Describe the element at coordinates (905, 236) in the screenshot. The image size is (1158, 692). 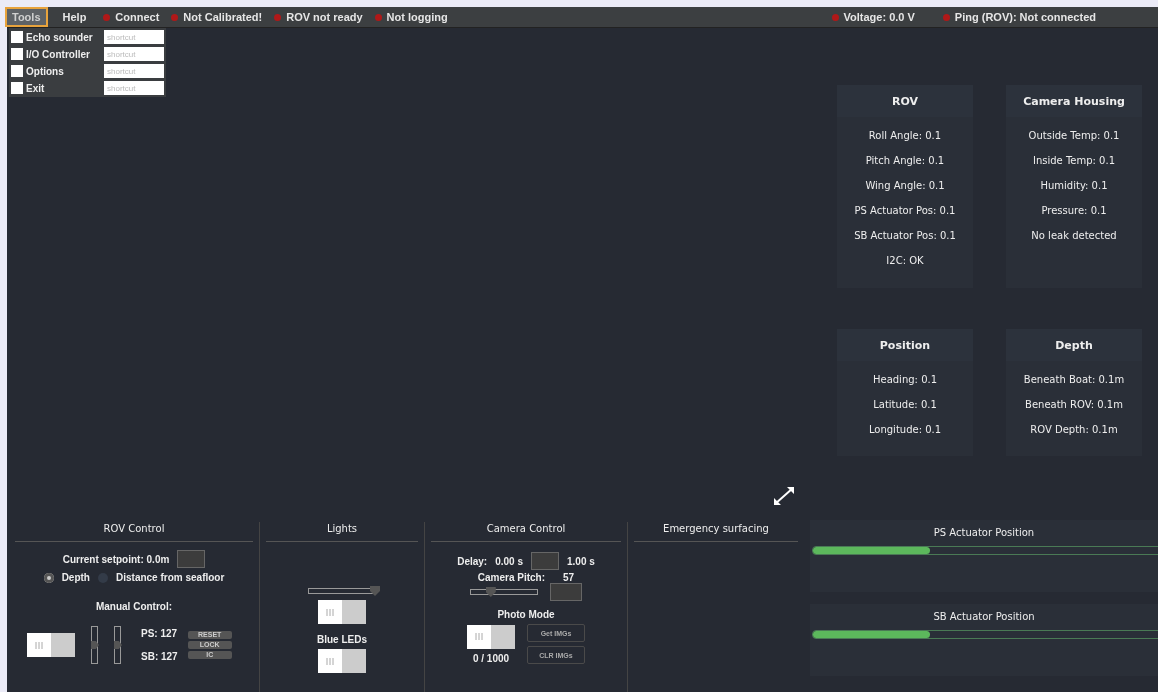
I see `readout-text: SB Actuator Pos: 0.1` at that location.